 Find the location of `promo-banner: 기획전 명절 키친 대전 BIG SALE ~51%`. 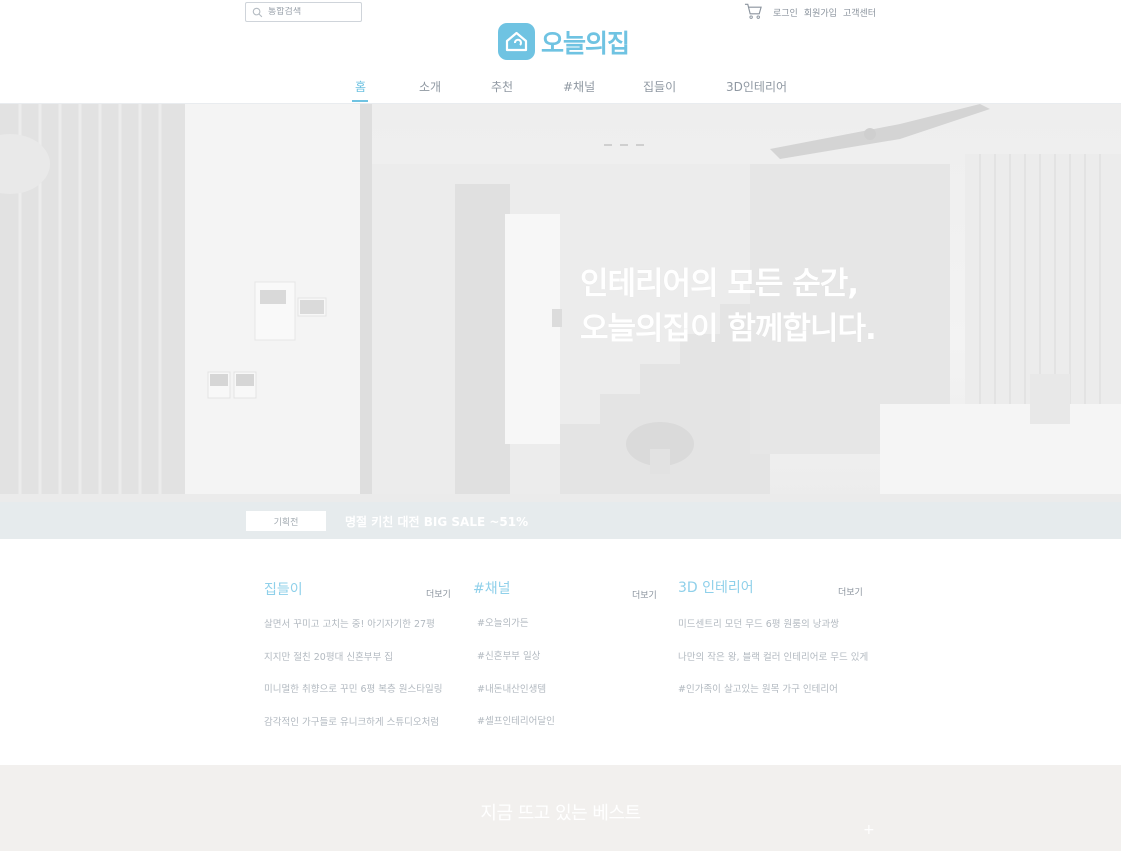

promo-banner: 기획전 명절 키친 대전 BIG SALE ~51% is located at coordinates (560, 520).